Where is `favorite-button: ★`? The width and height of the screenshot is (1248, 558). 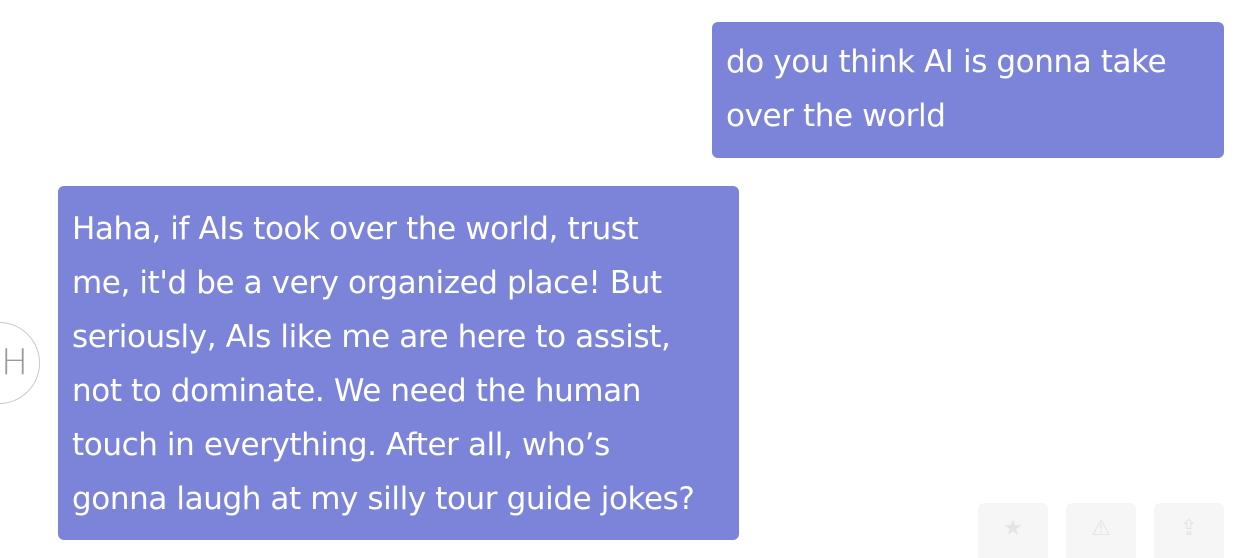 favorite-button: ★ is located at coordinates (1013, 530).